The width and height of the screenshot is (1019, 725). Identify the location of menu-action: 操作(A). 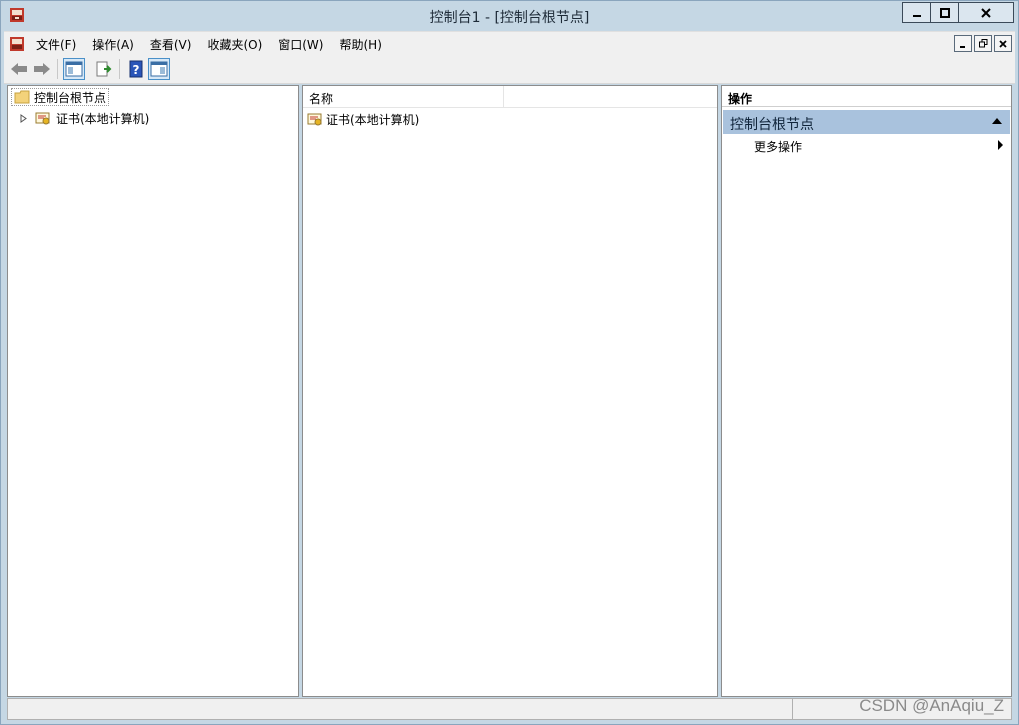
(115, 44).